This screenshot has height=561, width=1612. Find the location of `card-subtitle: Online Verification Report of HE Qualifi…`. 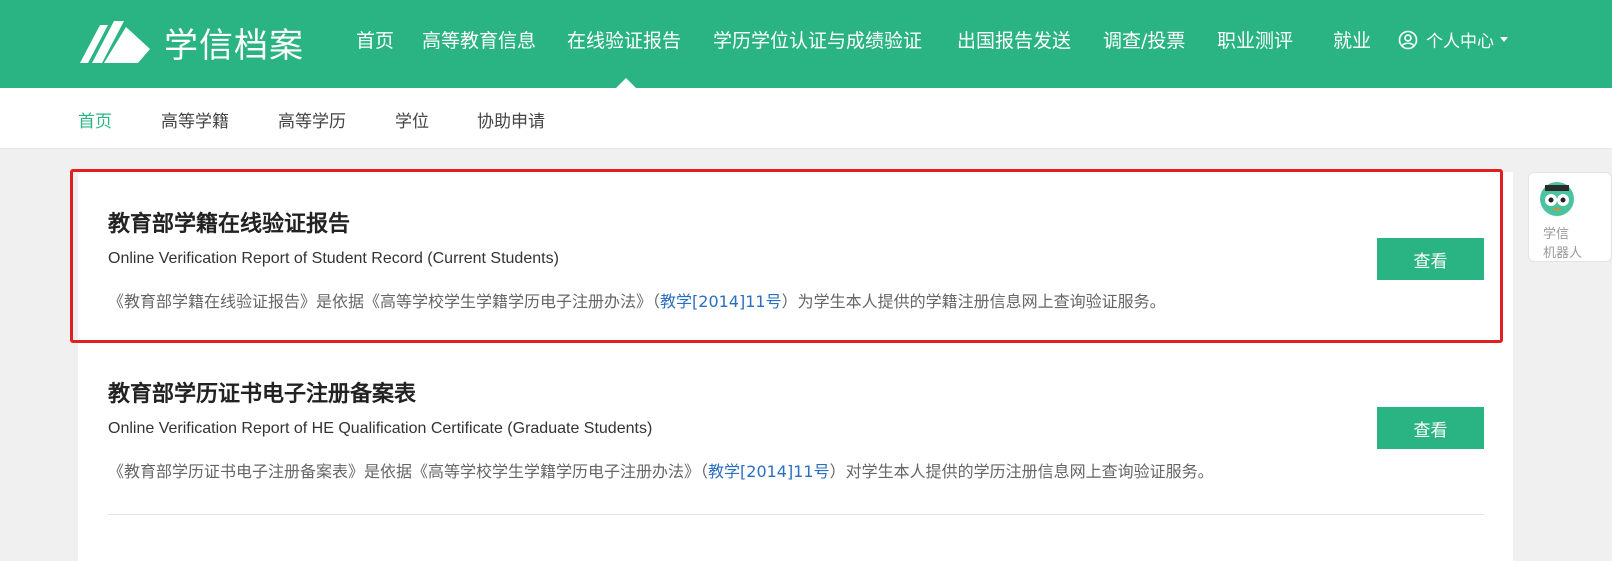

card-subtitle: Online Verification Report of HE Qualifi… is located at coordinates (380, 428).